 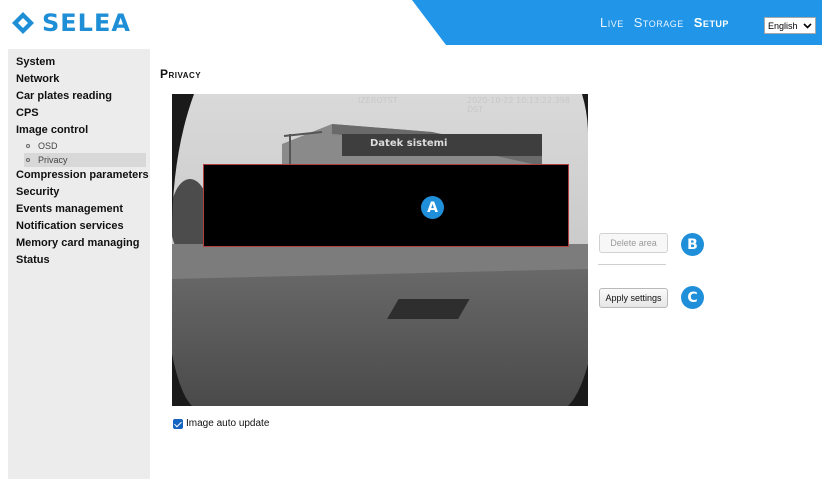 What do you see at coordinates (518, 105) in the screenshot?
I see `camera-timestamp-overlay: 2020-10-22 10:13:22.398 DST` at bounding box center [518, 105].